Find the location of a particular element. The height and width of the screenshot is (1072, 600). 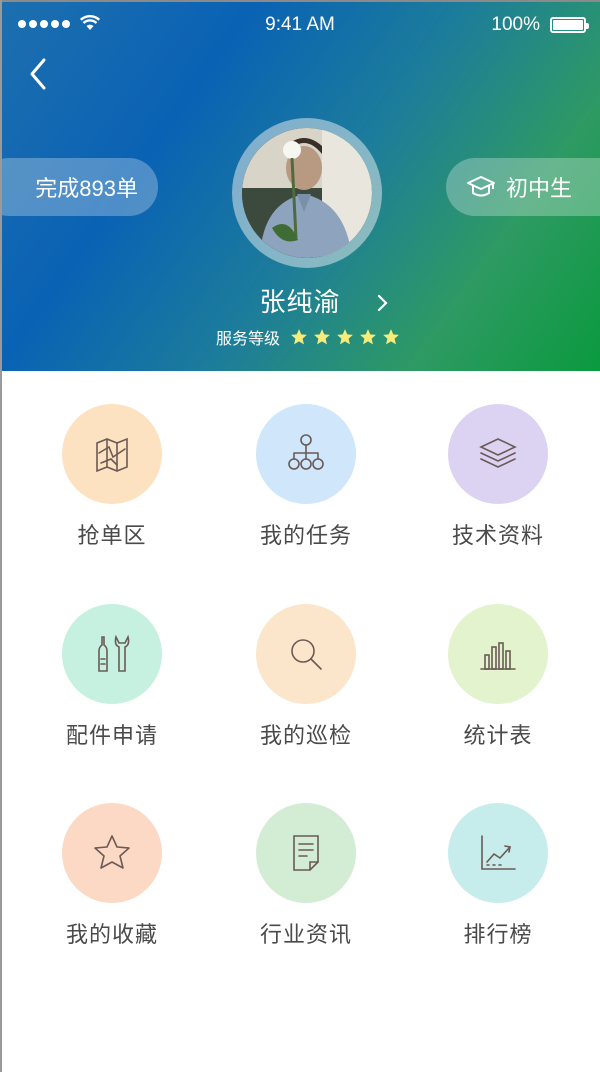

menu-item: 我的收藏 is located at coordinates (112, 876).